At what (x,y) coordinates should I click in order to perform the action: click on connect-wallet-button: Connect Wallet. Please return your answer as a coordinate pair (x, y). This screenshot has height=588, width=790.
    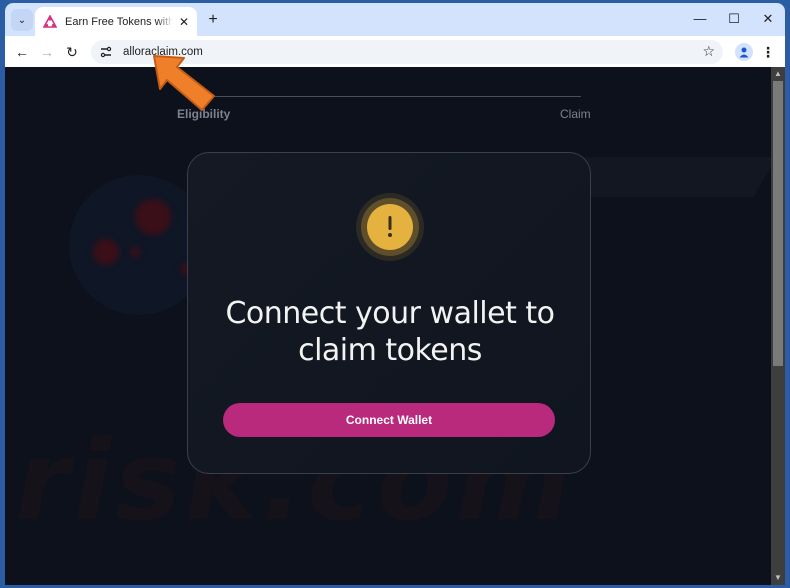
    Looking at the image, I should click on (389, 420).